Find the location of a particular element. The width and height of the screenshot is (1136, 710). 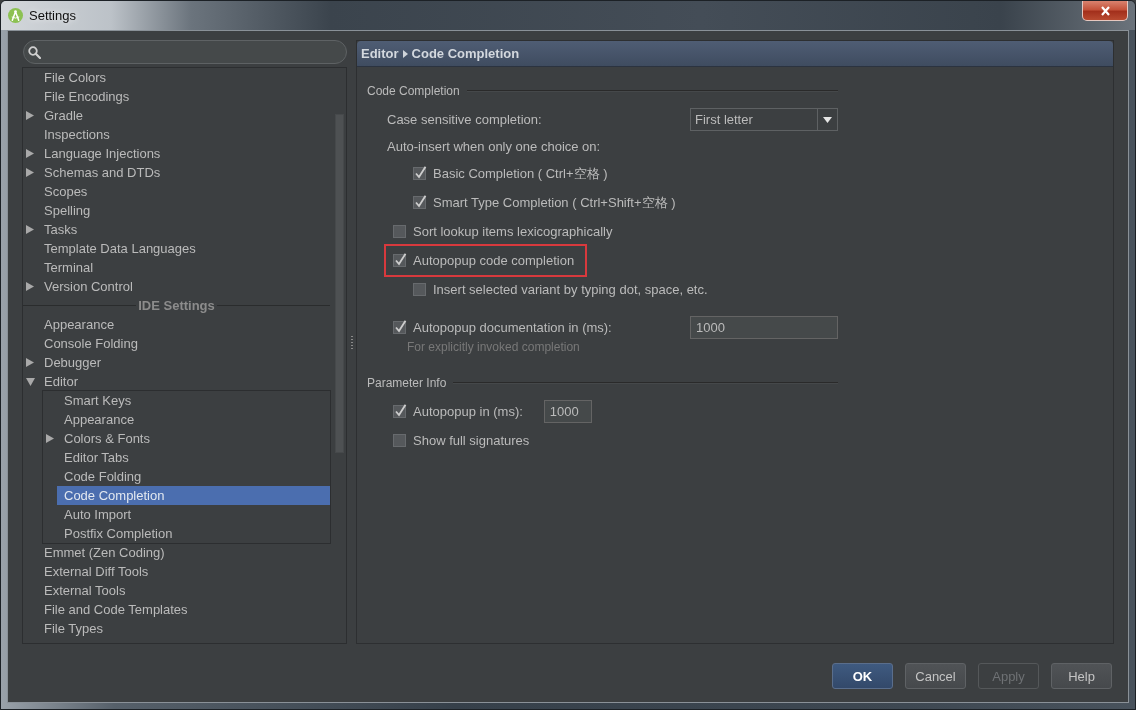

group-title: Code Completion is located at coordinates (413, 91).